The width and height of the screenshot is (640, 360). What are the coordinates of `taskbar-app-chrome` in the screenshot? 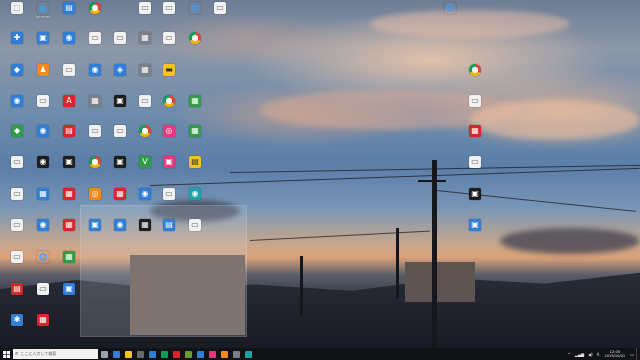 It's located at (164, 354).